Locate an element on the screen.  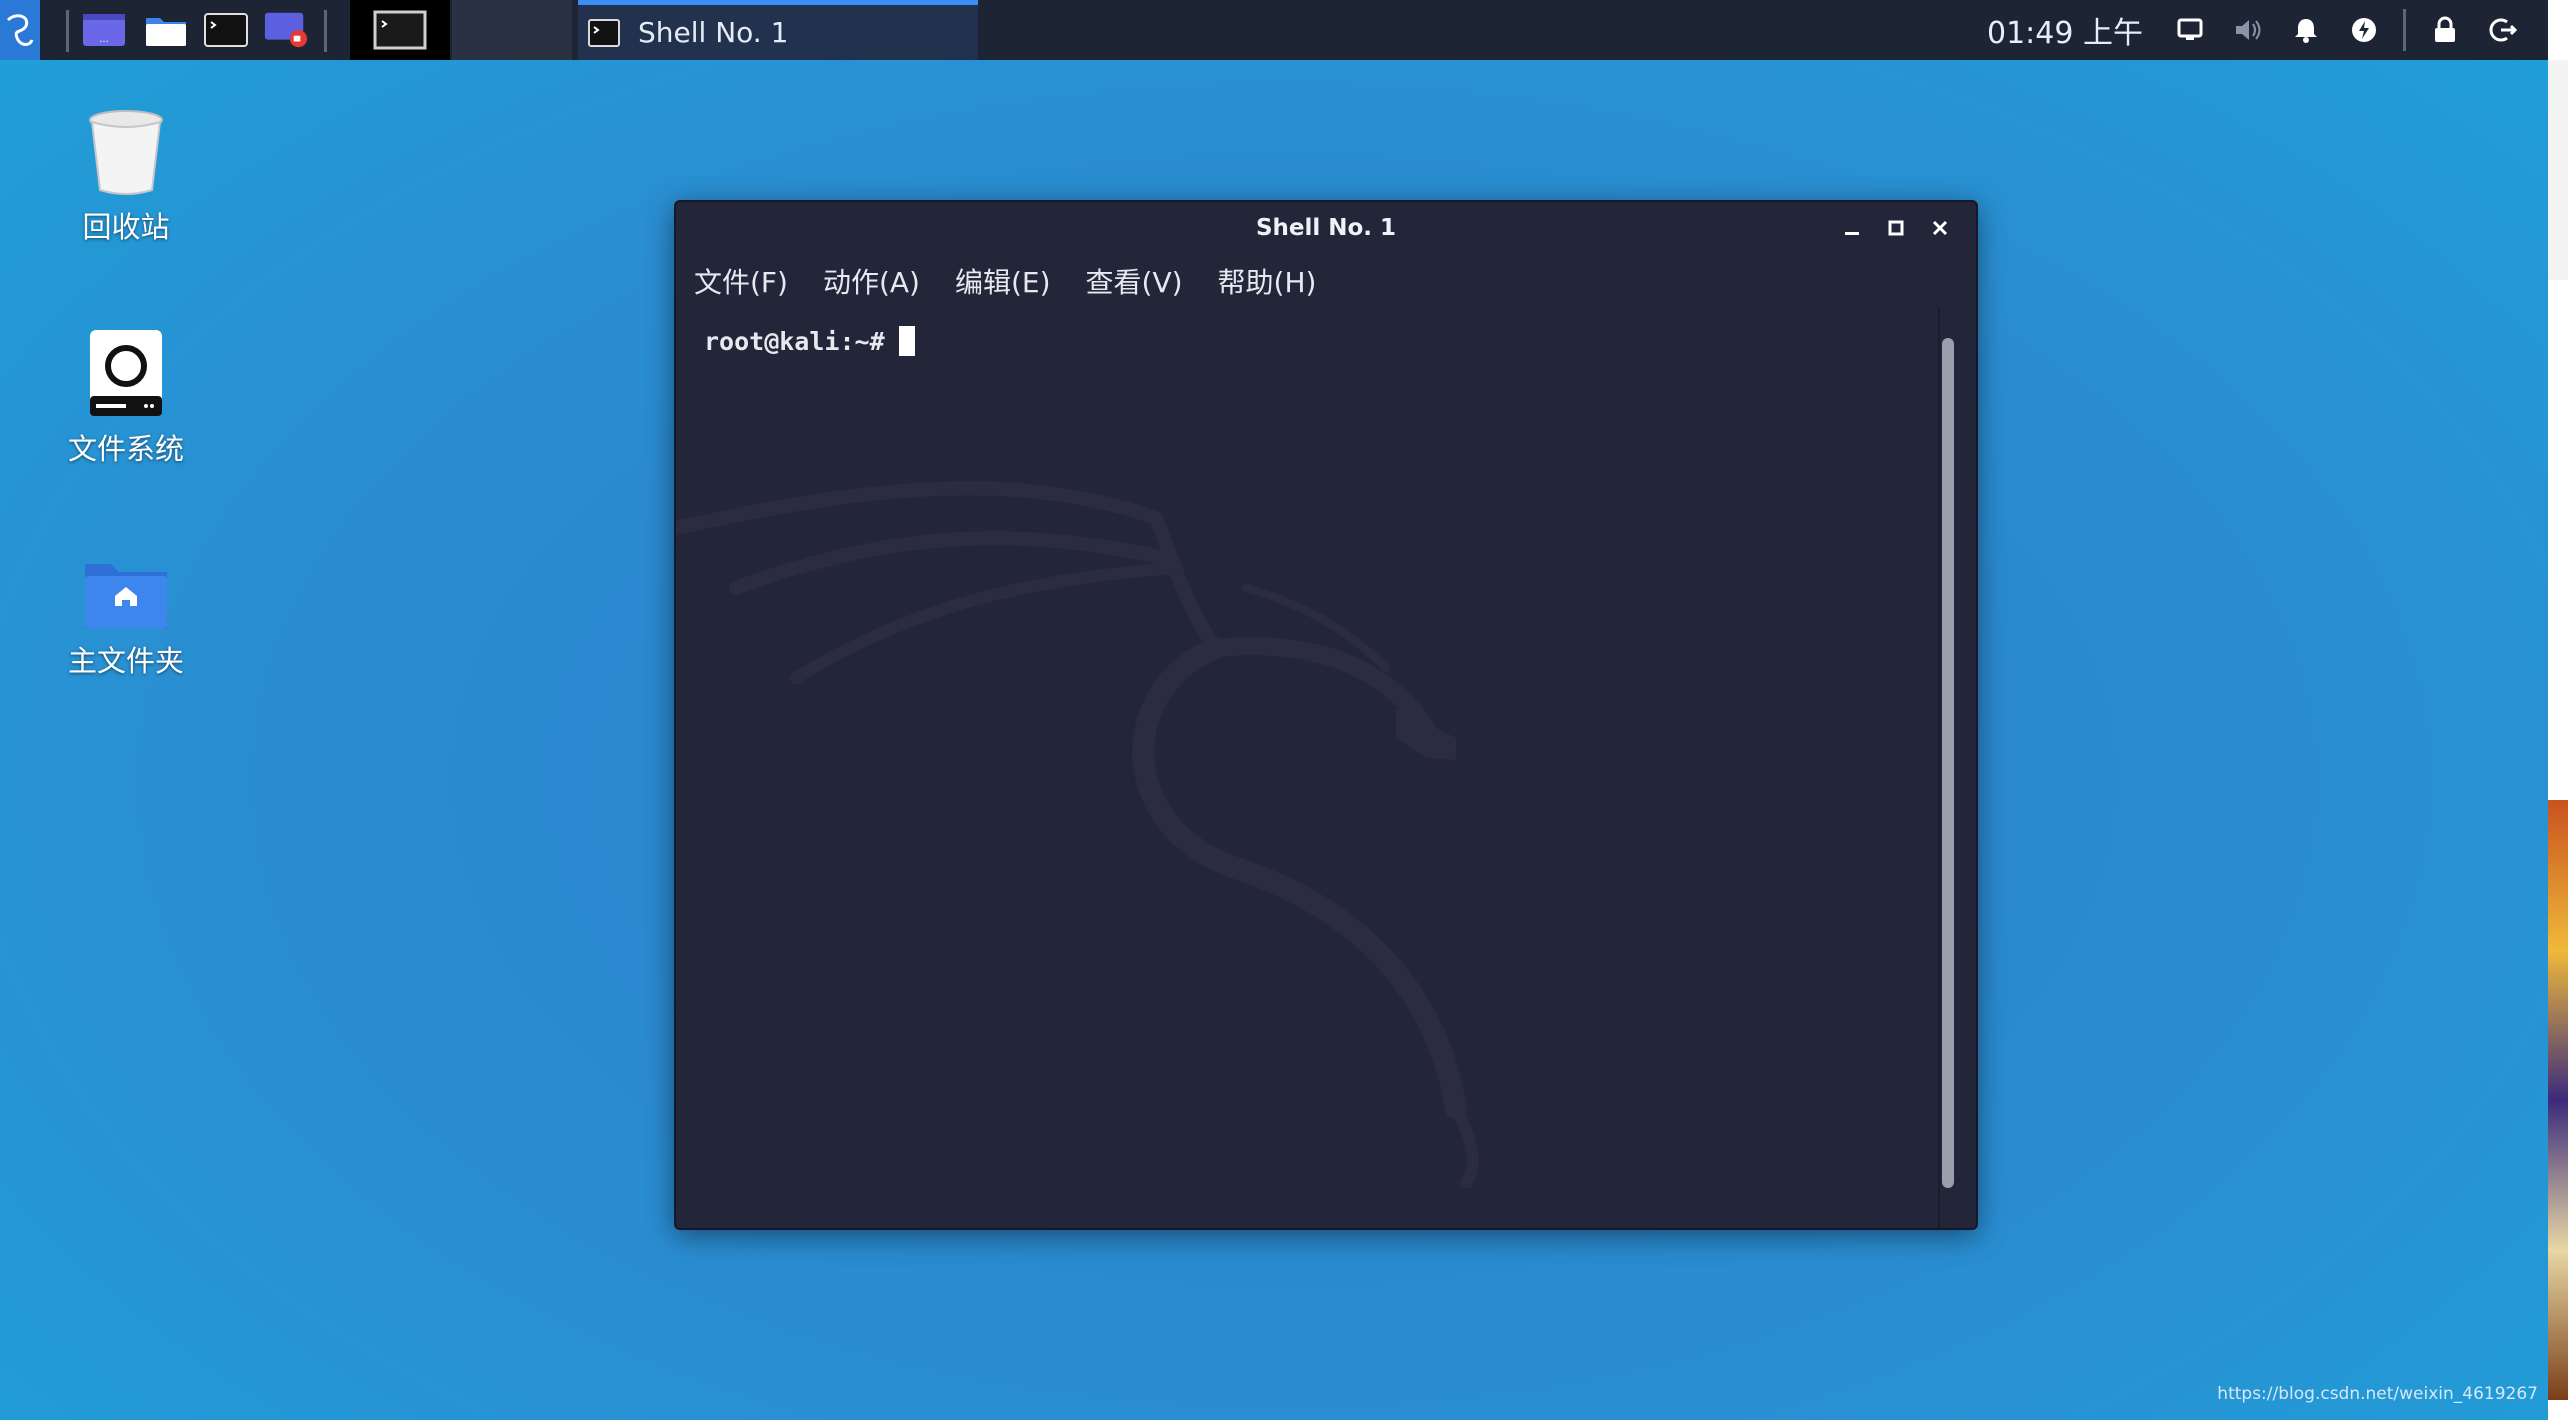
screen-recorder-launcher is located at coordinates (286, 30).